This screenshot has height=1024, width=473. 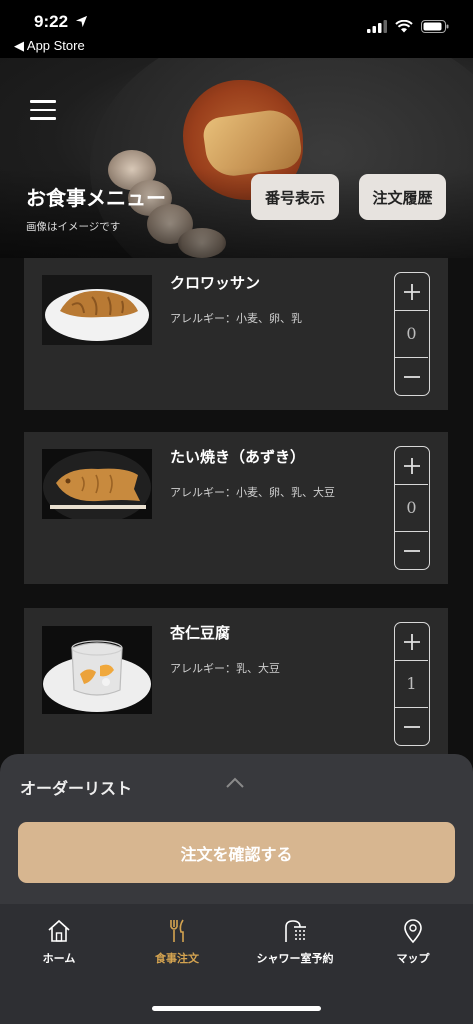 I want to click on hamburger-menu-icon, so click(x=43, y=110).